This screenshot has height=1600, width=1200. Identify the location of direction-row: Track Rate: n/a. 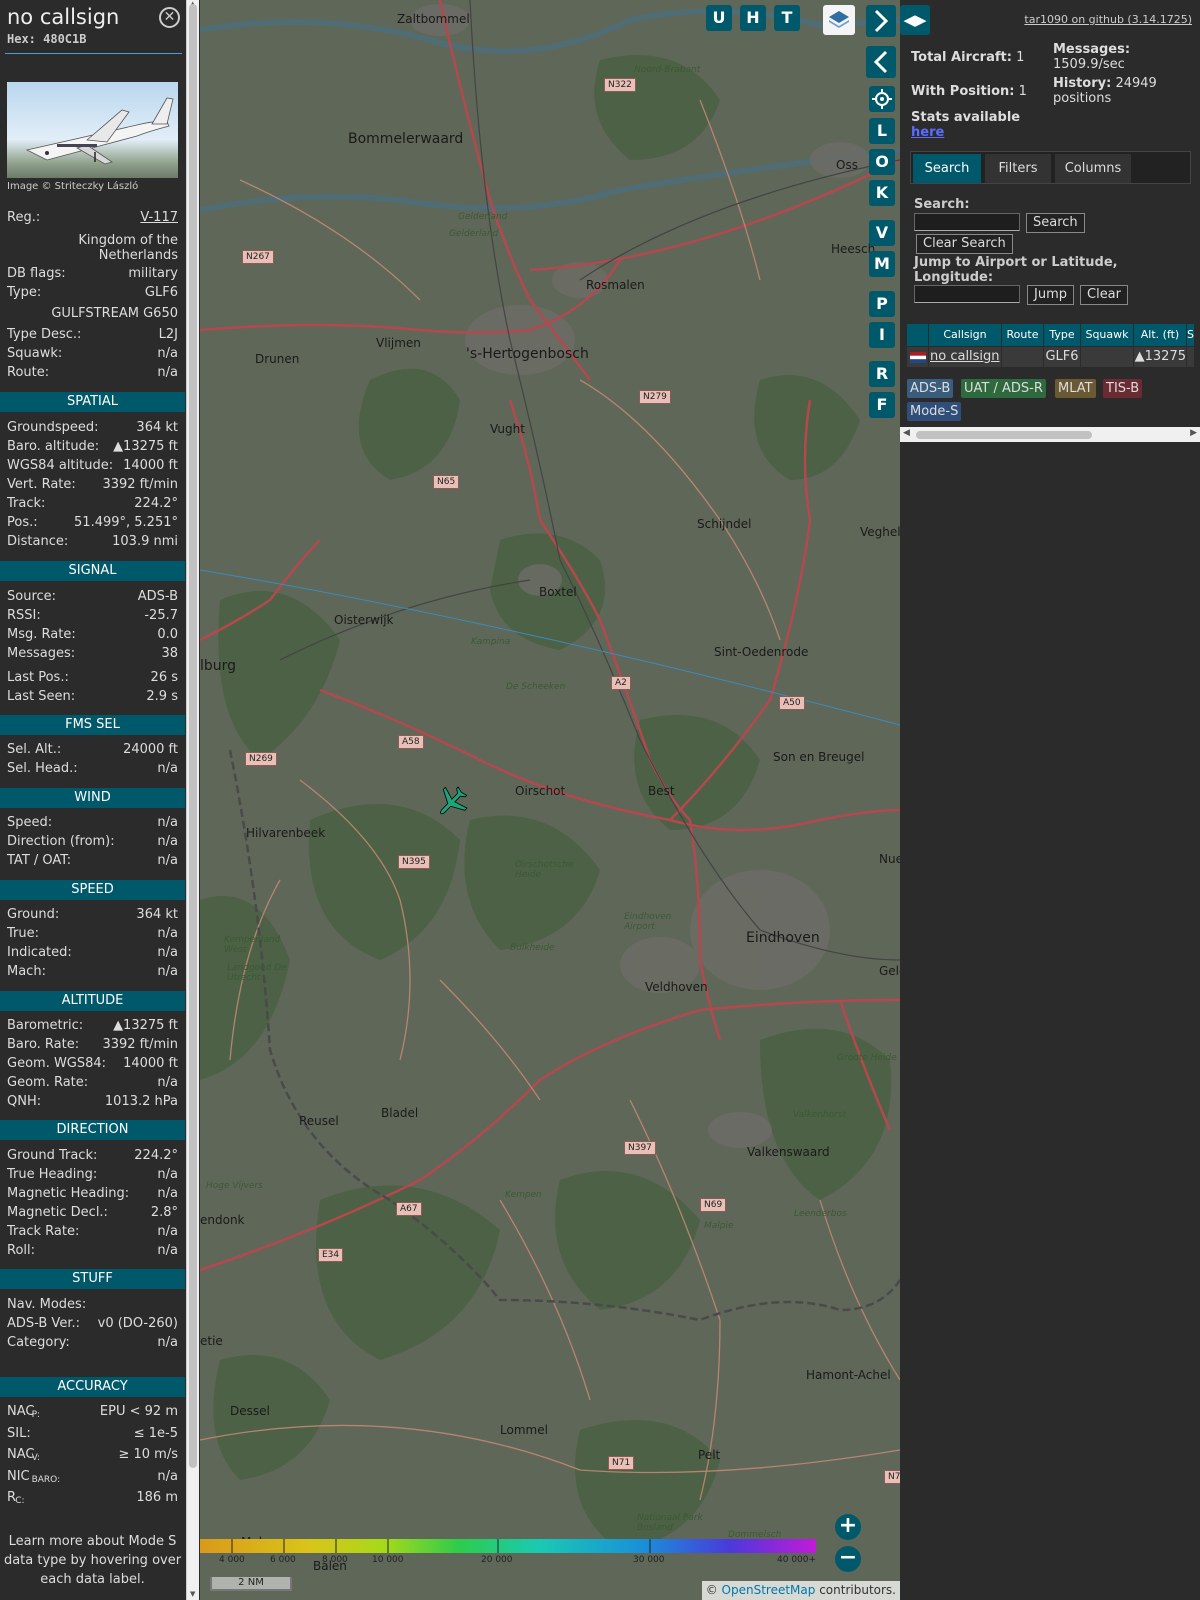
(92, 1233).